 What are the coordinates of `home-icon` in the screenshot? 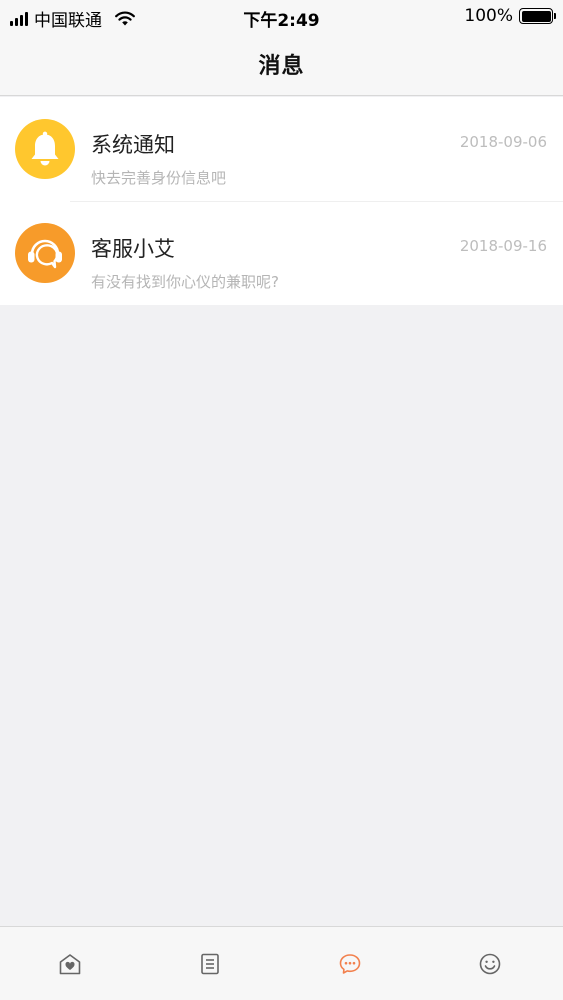 It's located at (70, 964).